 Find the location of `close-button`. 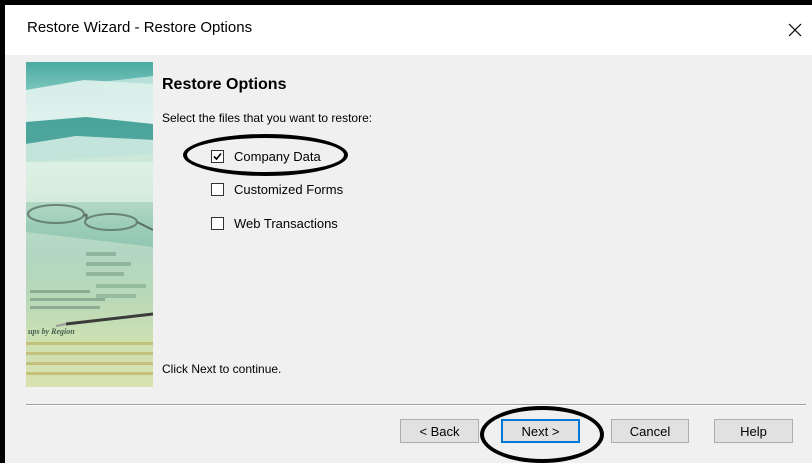

close-button is located at coordinates (795, 30).